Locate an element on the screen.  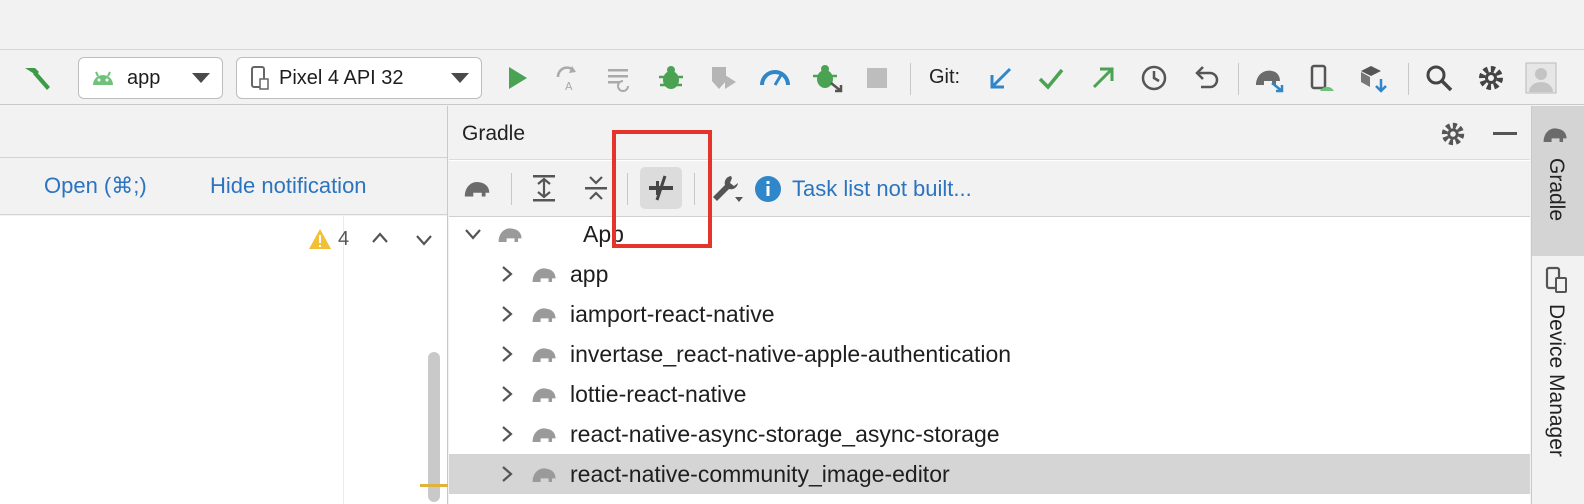
minimize-icon is located at coordinates (1505, 133).